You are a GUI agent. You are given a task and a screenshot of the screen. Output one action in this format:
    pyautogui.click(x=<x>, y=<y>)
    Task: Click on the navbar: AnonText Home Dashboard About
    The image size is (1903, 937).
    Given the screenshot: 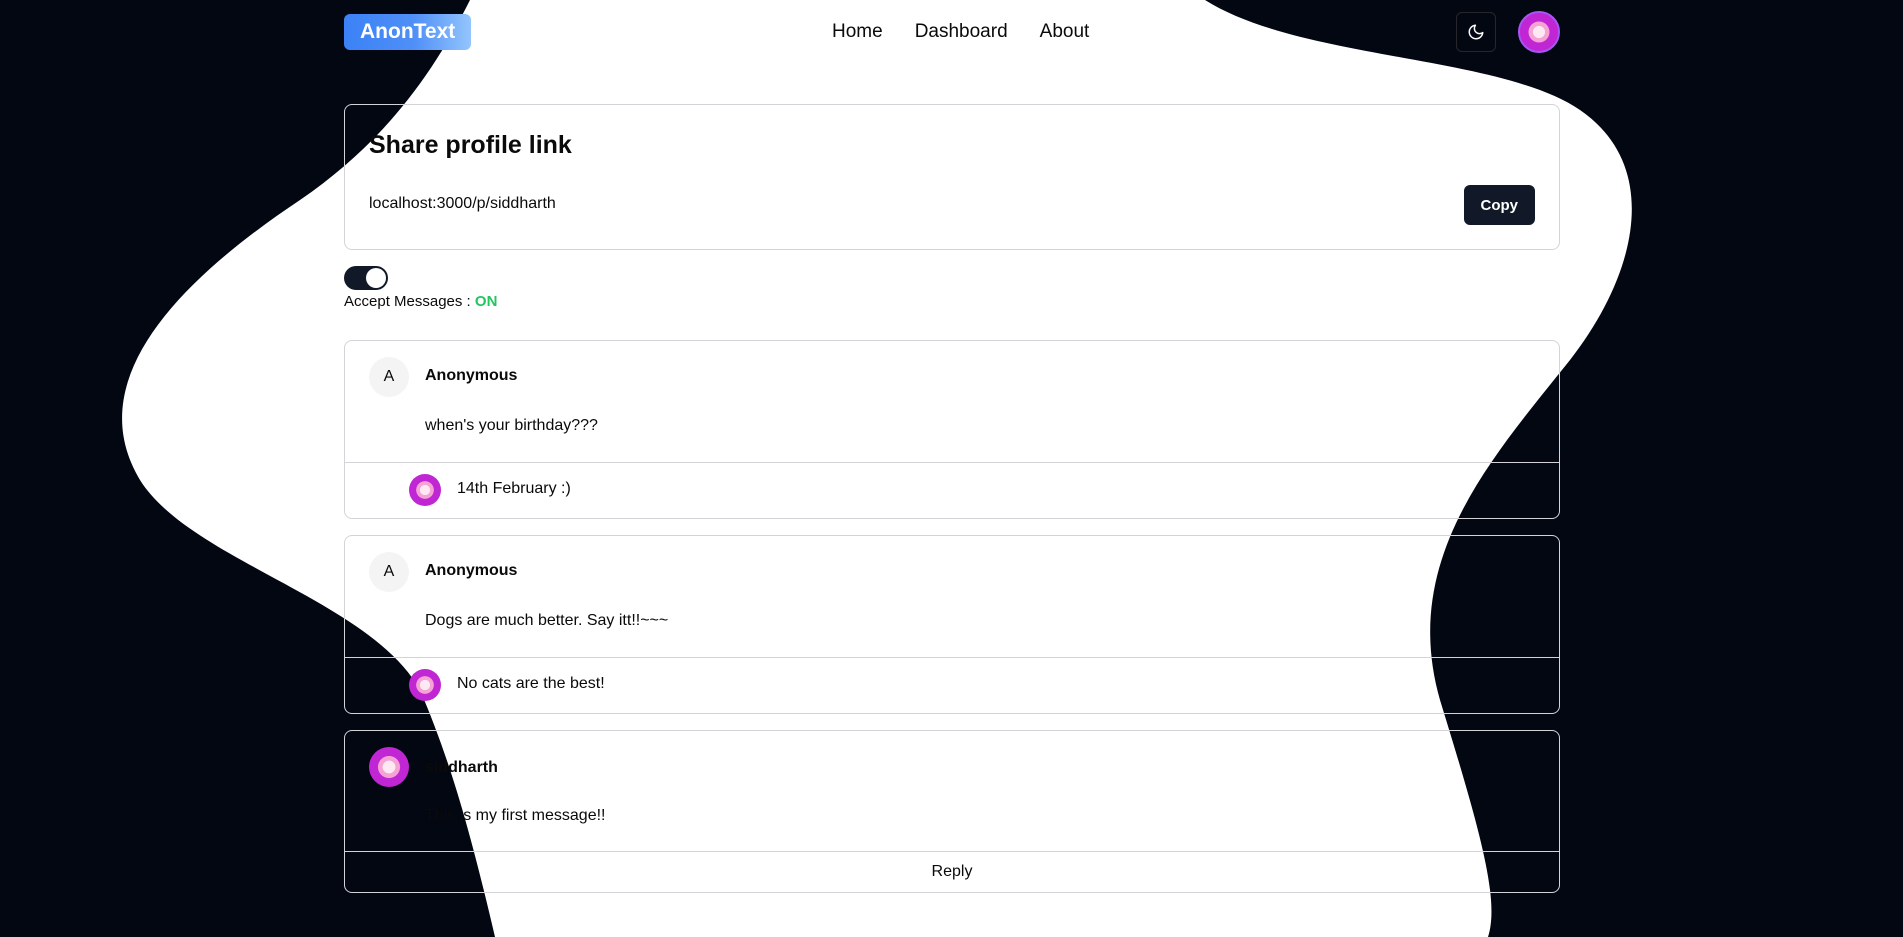 What is the action you would take?
    pyautogui.click(x=951, y=32)
    